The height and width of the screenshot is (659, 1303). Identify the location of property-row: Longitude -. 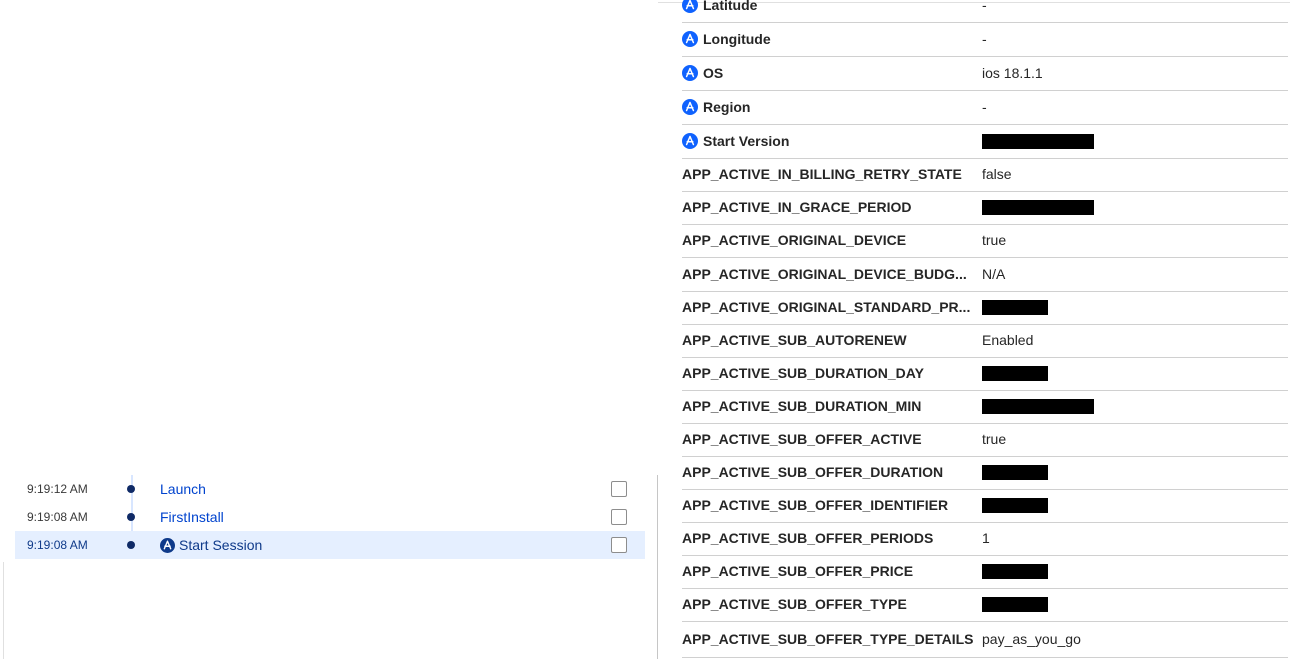
(985, 39).